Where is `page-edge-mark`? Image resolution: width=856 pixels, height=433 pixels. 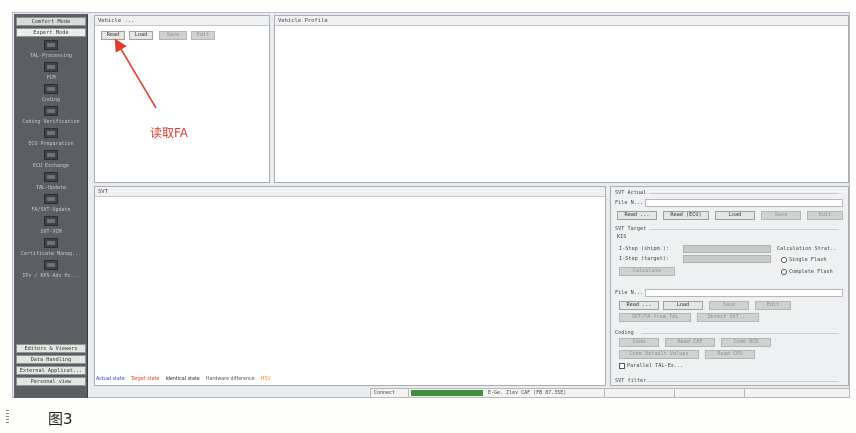 page-edge-mark is located at coordinates (7, 417).